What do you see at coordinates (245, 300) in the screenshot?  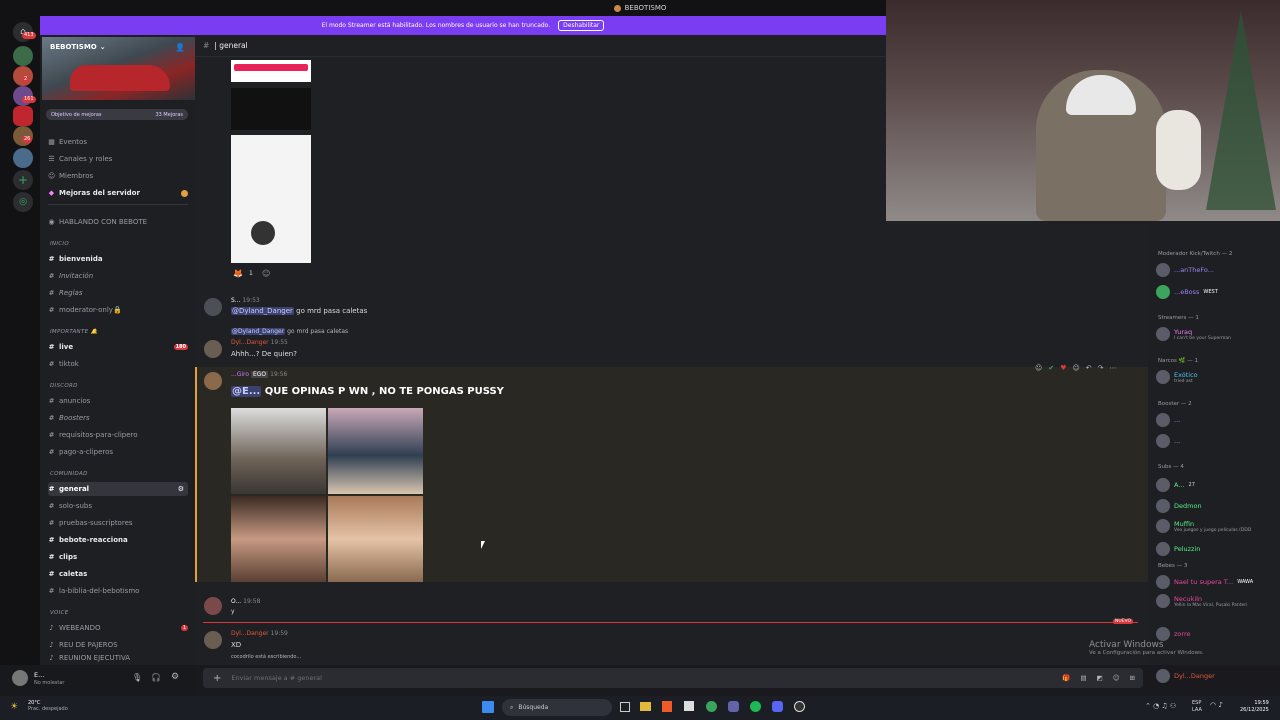 I see `message-author: S... 19:53` at bounding box center [245, 300].